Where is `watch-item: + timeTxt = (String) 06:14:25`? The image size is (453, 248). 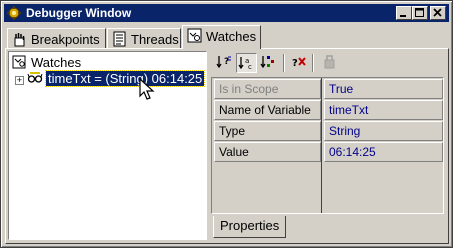
watch-item: + timeTxt = (String) 06:14:25 is located at coordinates (110, 78).